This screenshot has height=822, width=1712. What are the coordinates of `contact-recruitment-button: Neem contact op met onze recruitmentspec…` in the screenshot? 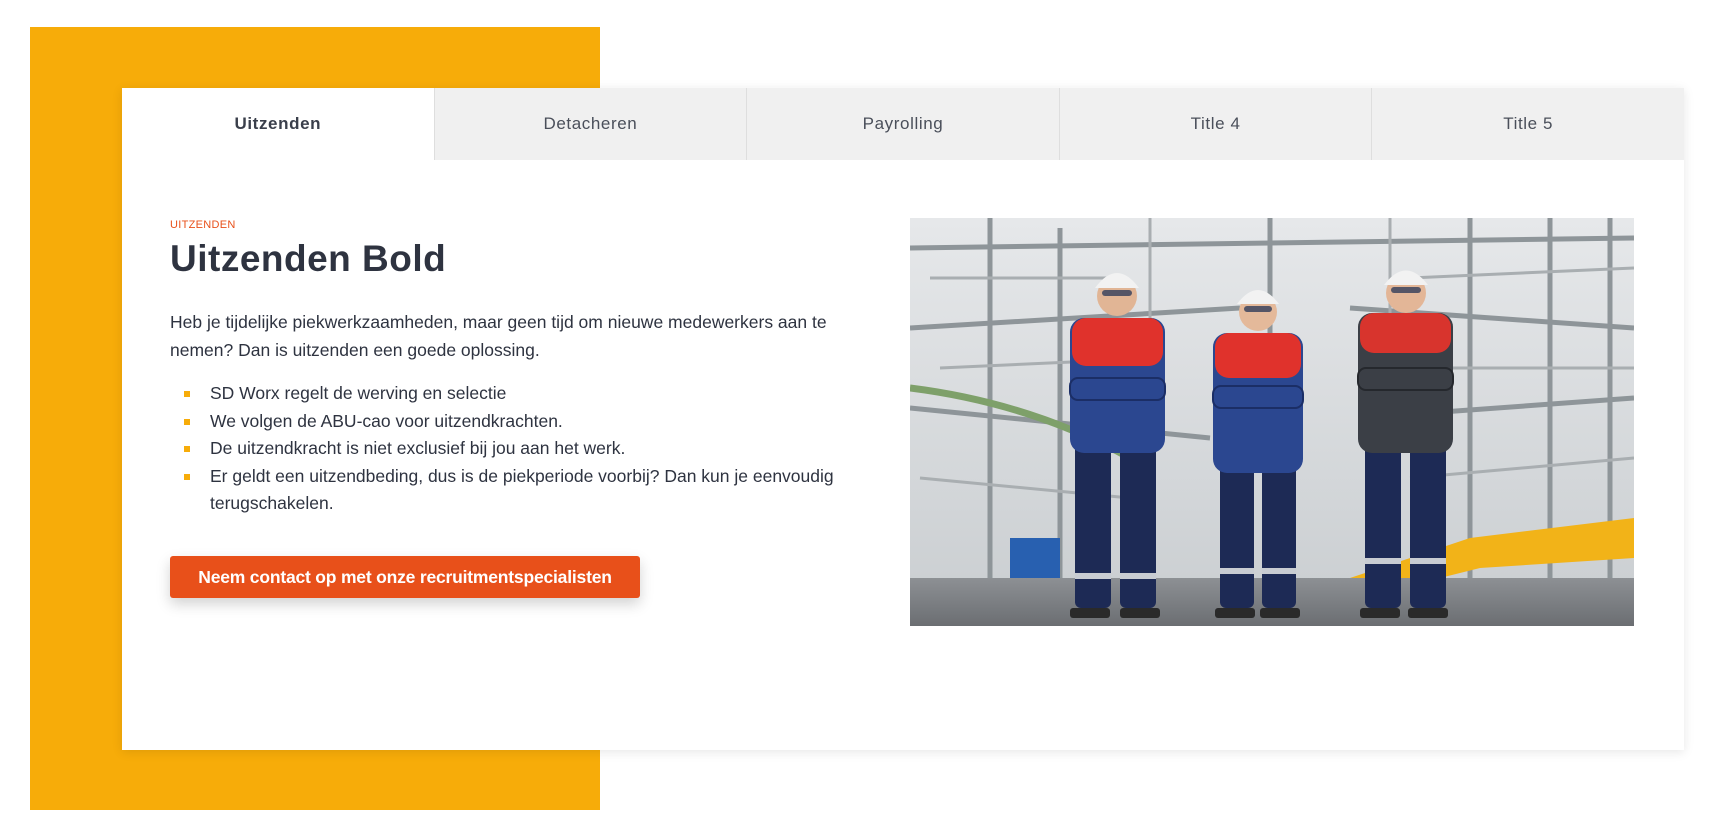 It's located at (405, 577).